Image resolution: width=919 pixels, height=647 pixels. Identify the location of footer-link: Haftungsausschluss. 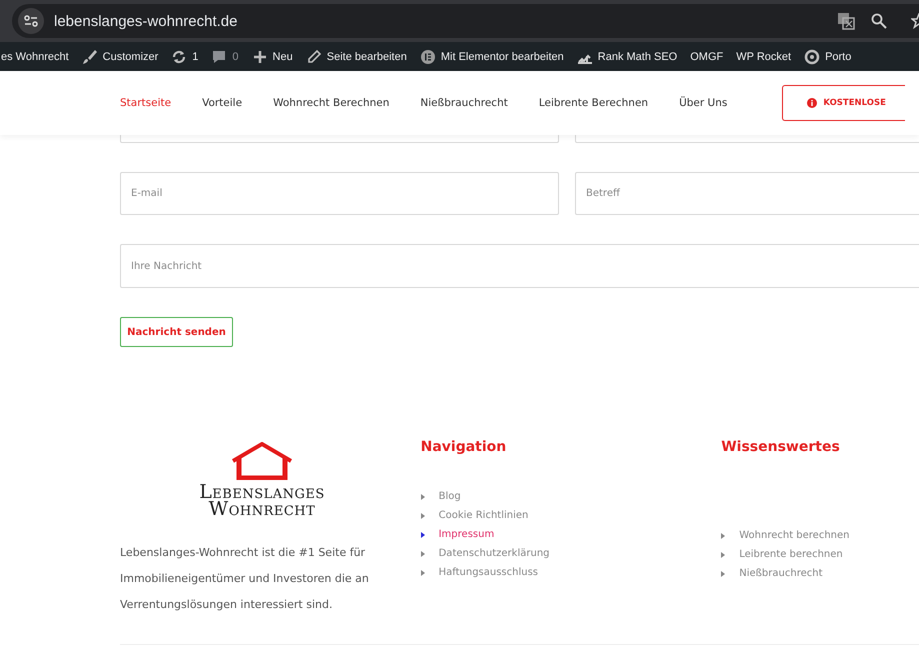
(488, 572).